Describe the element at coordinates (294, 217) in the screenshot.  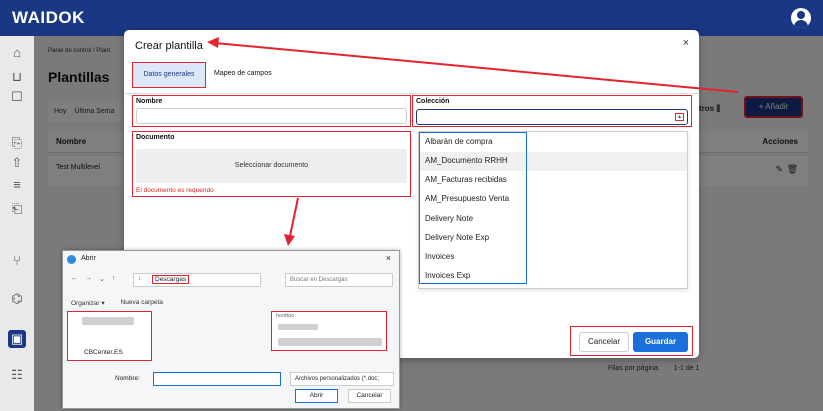
I see `arrow-to-dialog` at that location.